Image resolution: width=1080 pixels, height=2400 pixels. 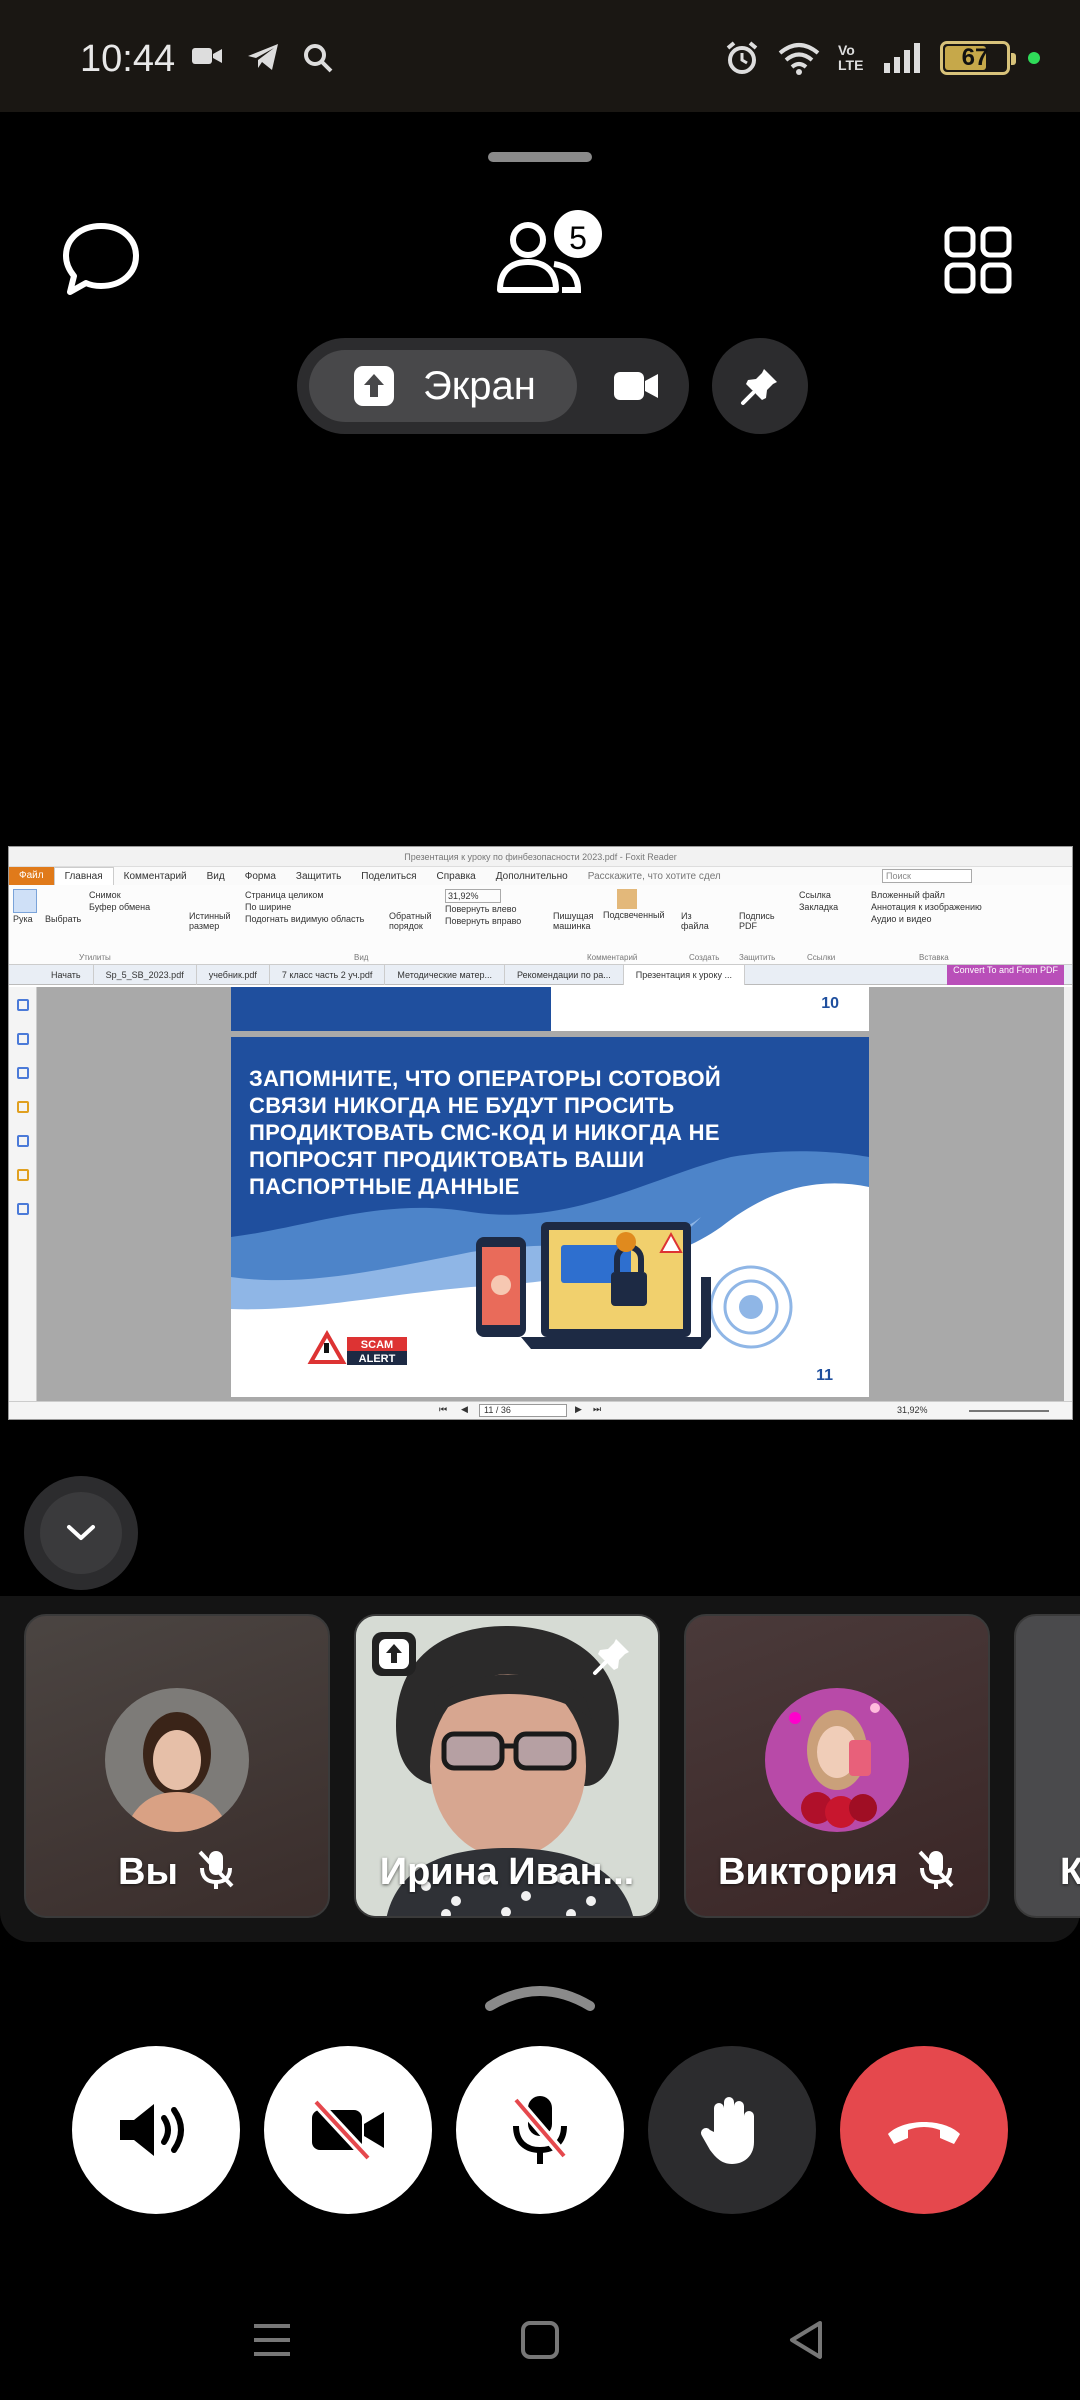 I want to click on reader-scrollbar, so click(x=1068, y=1195).